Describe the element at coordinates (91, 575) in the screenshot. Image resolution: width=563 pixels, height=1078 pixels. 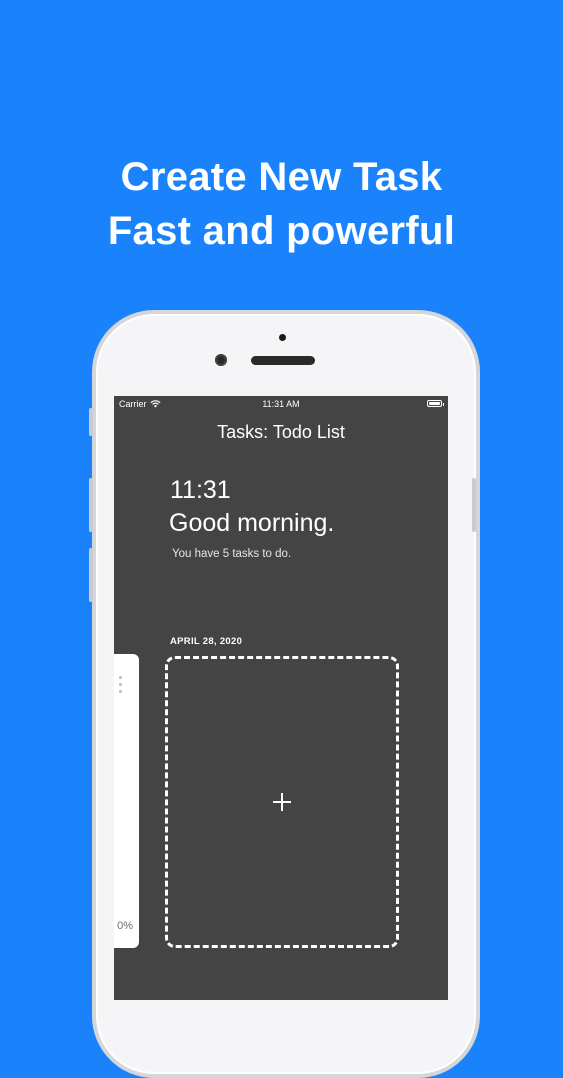
I see `phone-volume-down` at that location.